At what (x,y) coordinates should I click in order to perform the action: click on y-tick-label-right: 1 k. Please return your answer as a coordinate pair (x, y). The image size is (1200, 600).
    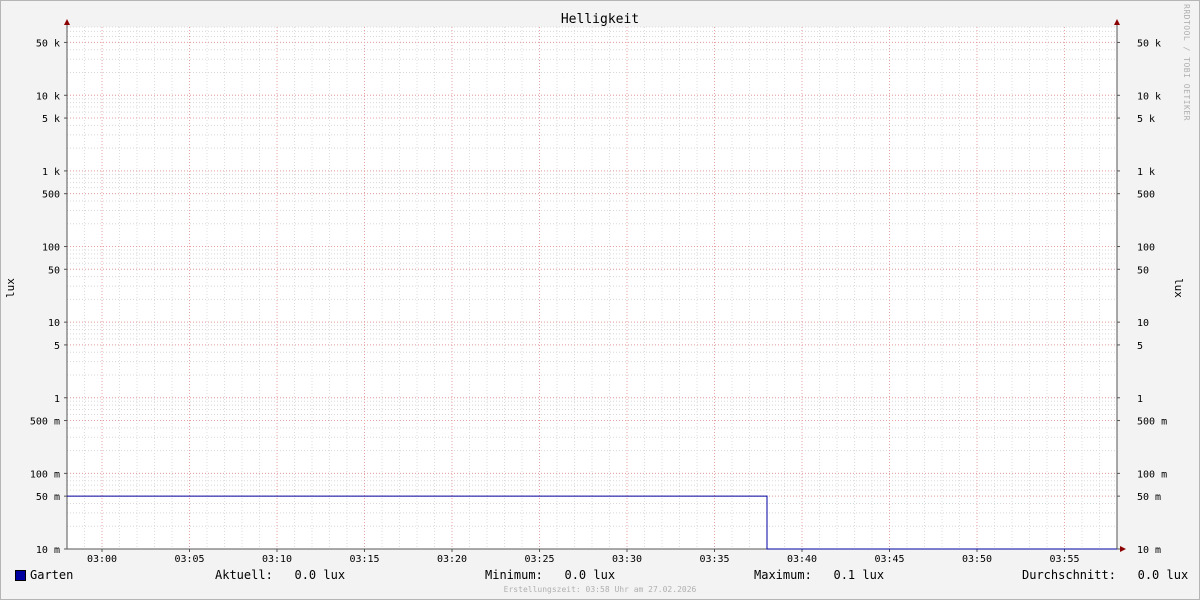
    Looking at the image, I should click on (1146, 172).